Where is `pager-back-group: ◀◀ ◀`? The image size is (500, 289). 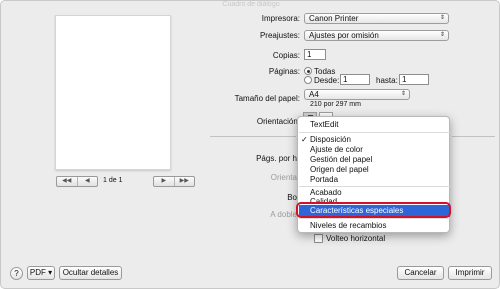 pager-back-group: ◀◀ ◀ is located at coordinates (77, 181).